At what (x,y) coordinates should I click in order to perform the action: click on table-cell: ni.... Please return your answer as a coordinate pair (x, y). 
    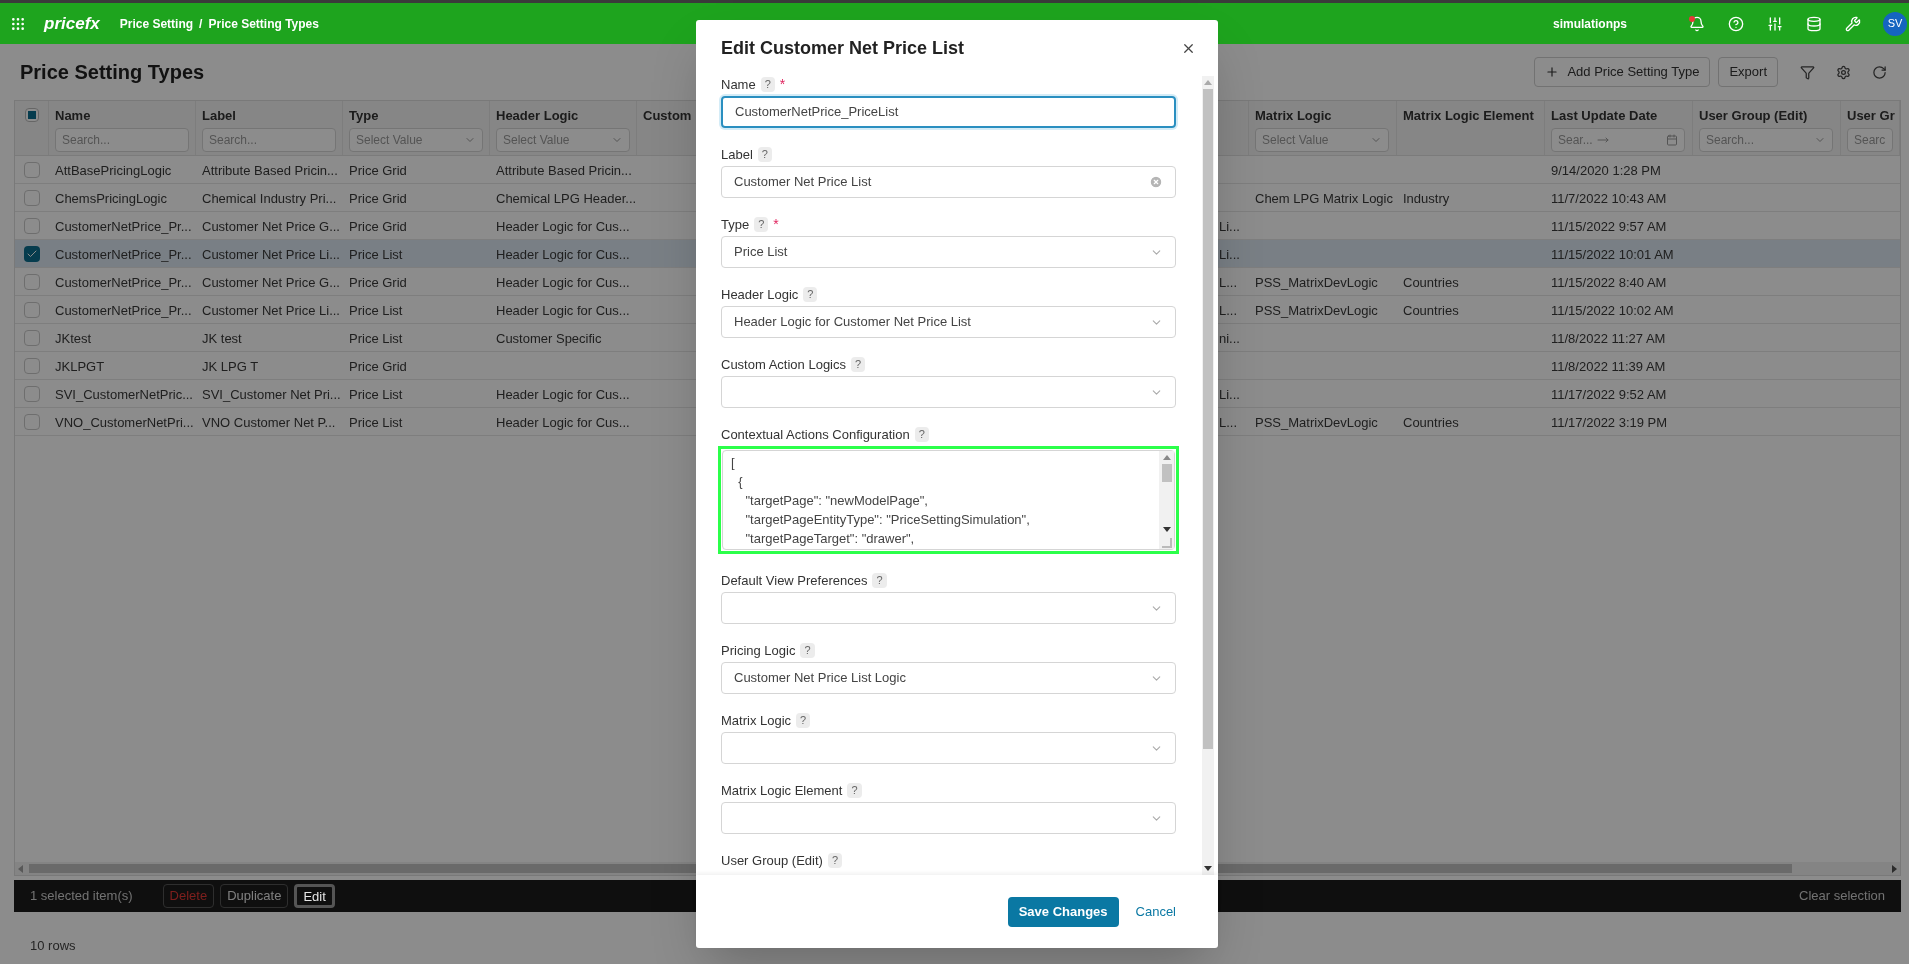
    Looking at the image, I should click on (1229, 338).